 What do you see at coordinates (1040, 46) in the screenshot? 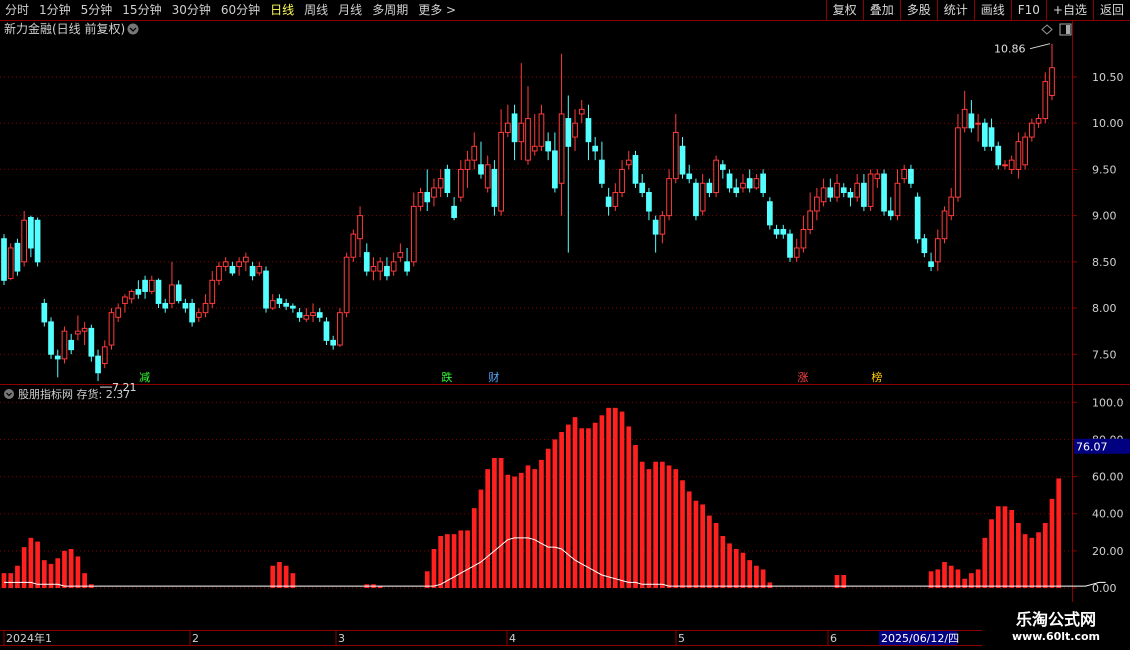
I see `high-arrow` at bounding box center [1040, 46].